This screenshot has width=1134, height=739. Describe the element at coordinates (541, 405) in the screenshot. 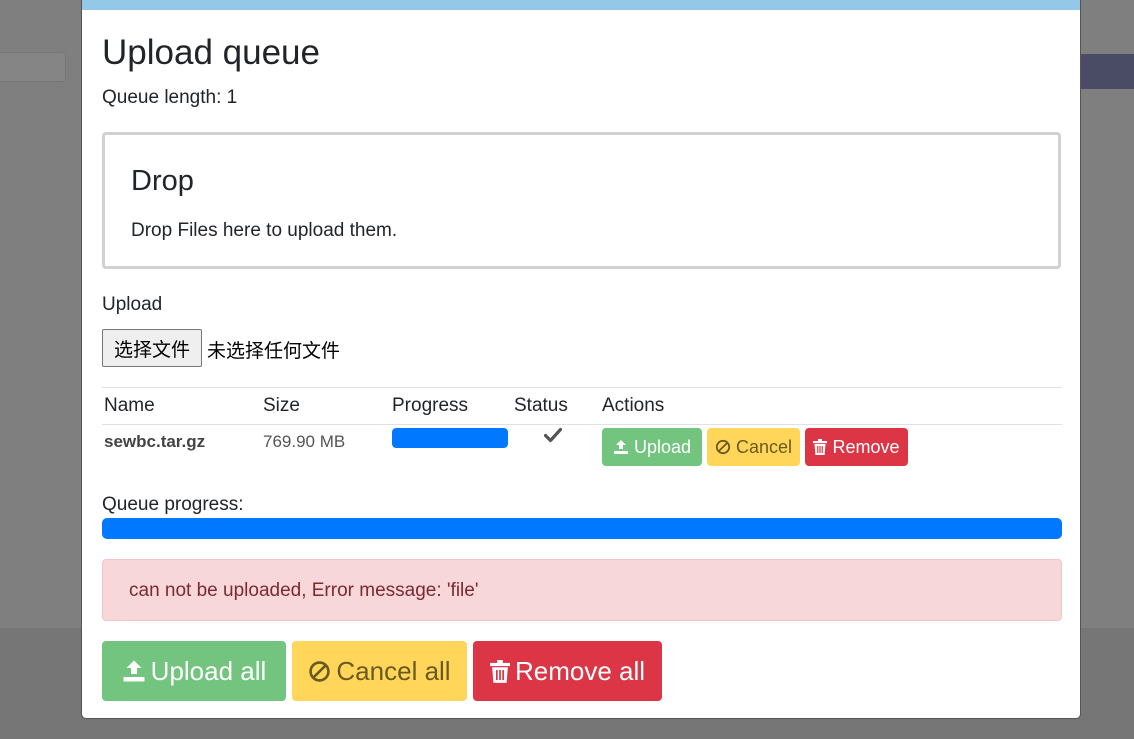

I see `column-header-status: Status` at that location.